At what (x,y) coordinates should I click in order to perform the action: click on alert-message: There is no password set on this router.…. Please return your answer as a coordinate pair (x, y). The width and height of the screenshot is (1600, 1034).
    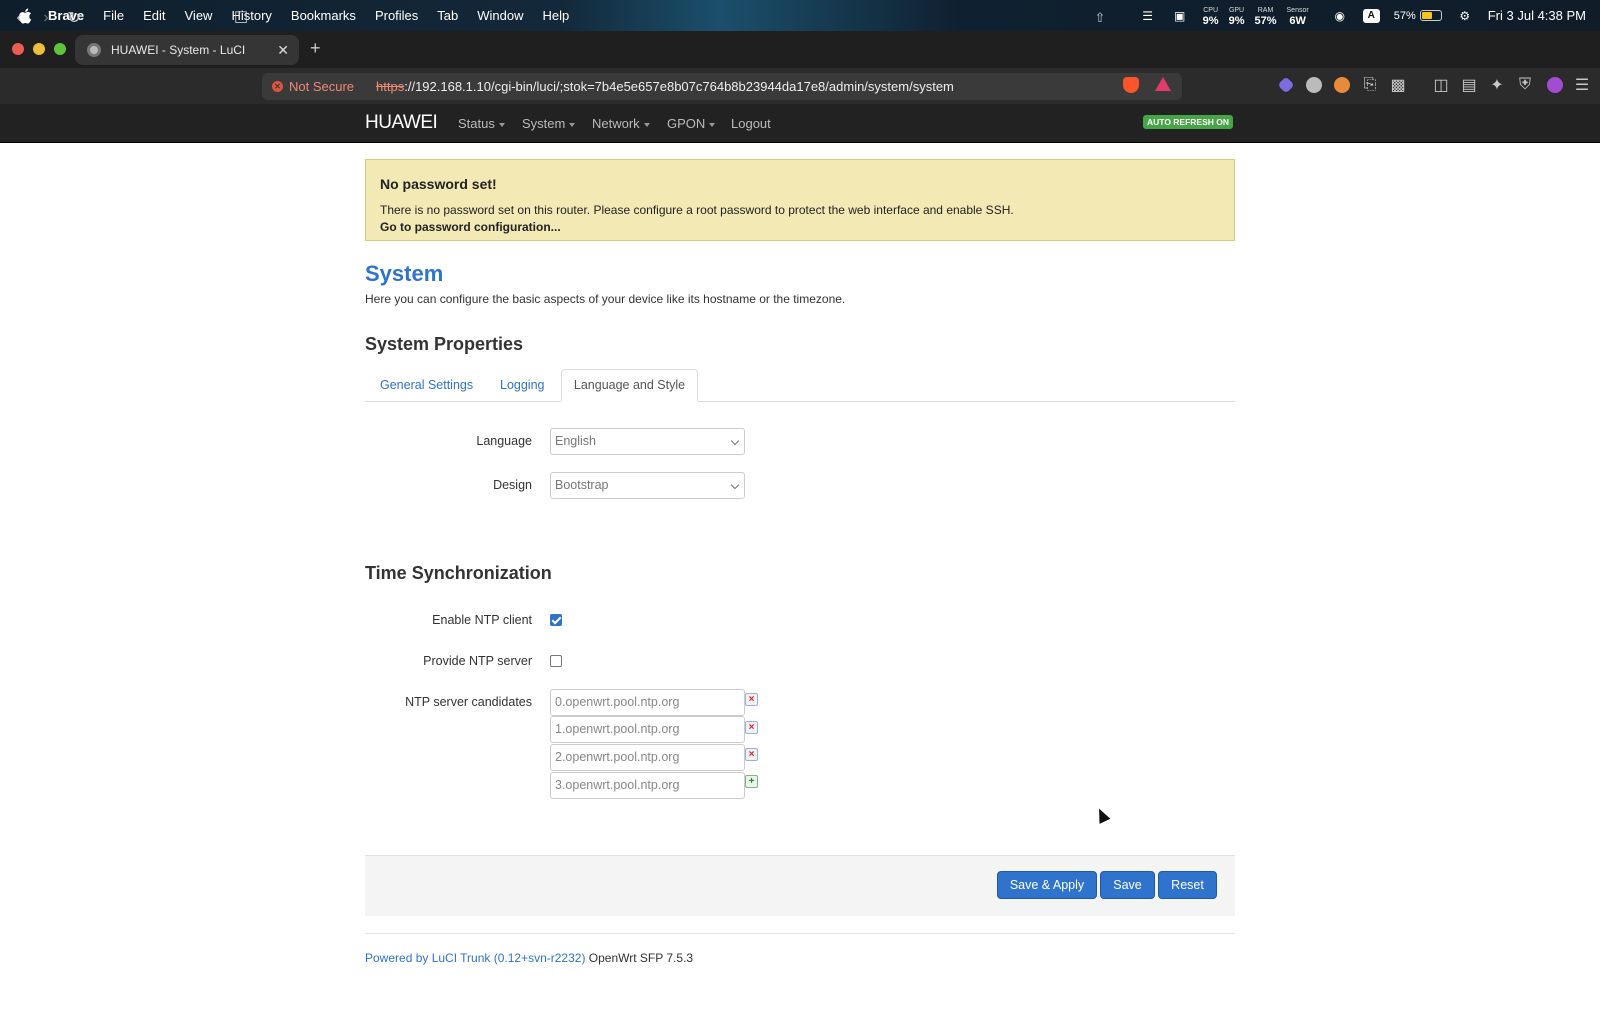
    Looking at the image, I should click on (697, 210).